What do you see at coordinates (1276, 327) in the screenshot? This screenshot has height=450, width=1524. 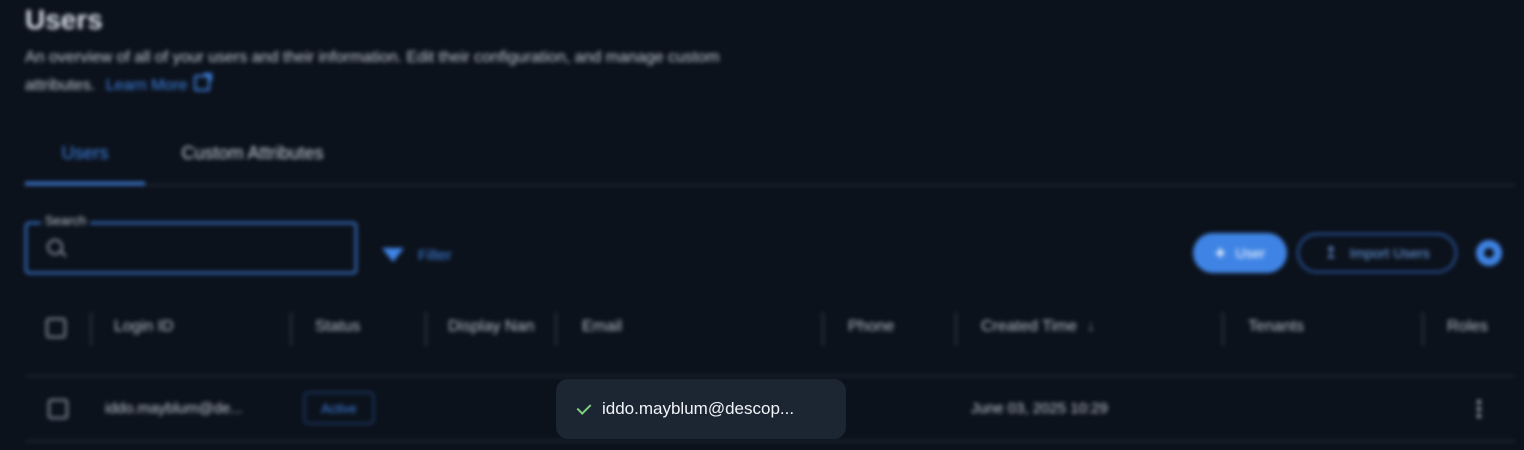 I see `column-header-tenants: Tenants` at bounding box center [1276, 327].